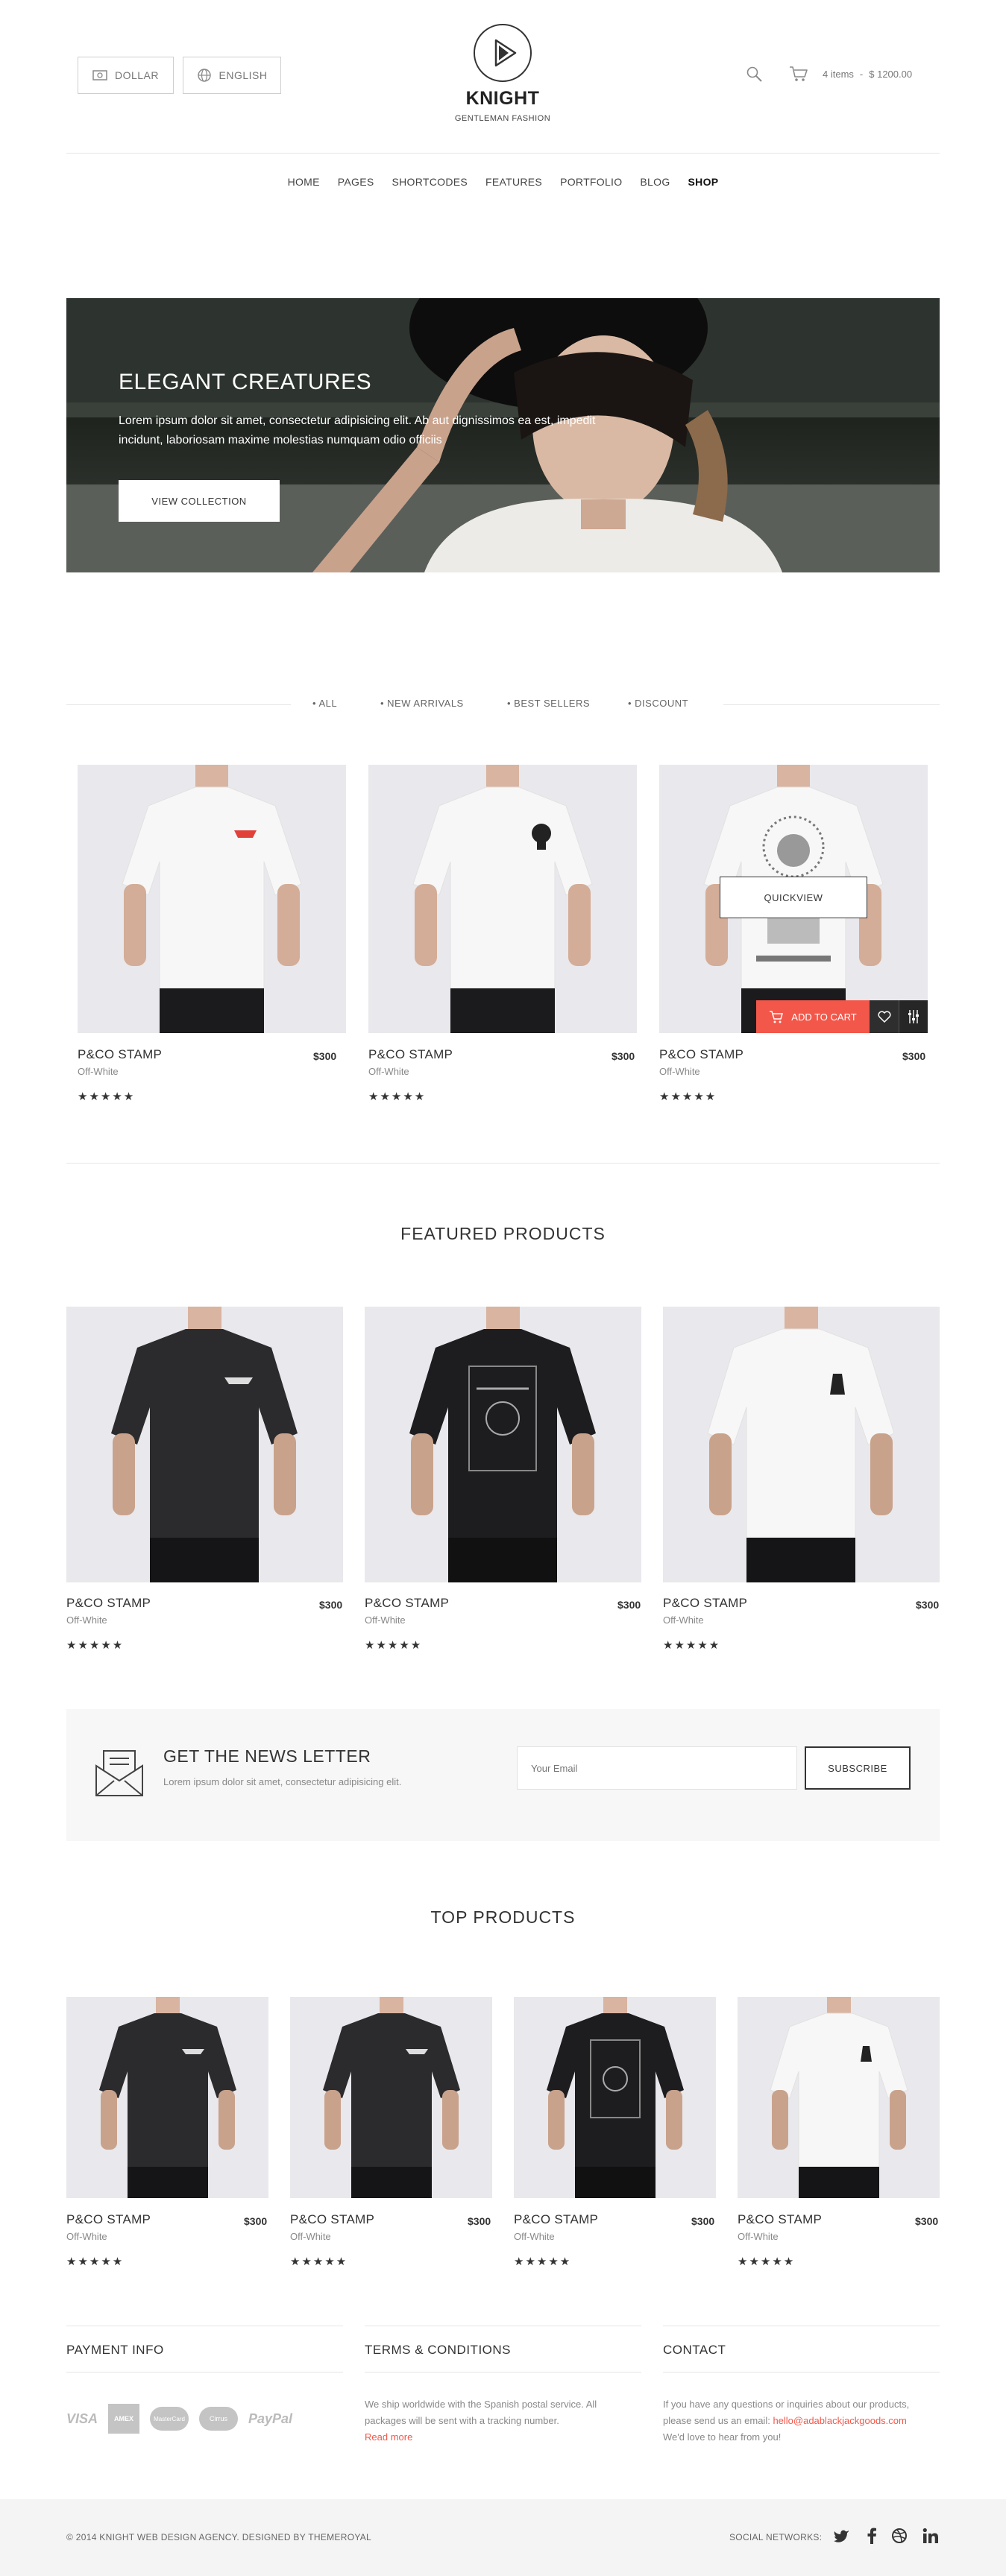  I want to click on nav-shop: SHOP, so click(703, 182).